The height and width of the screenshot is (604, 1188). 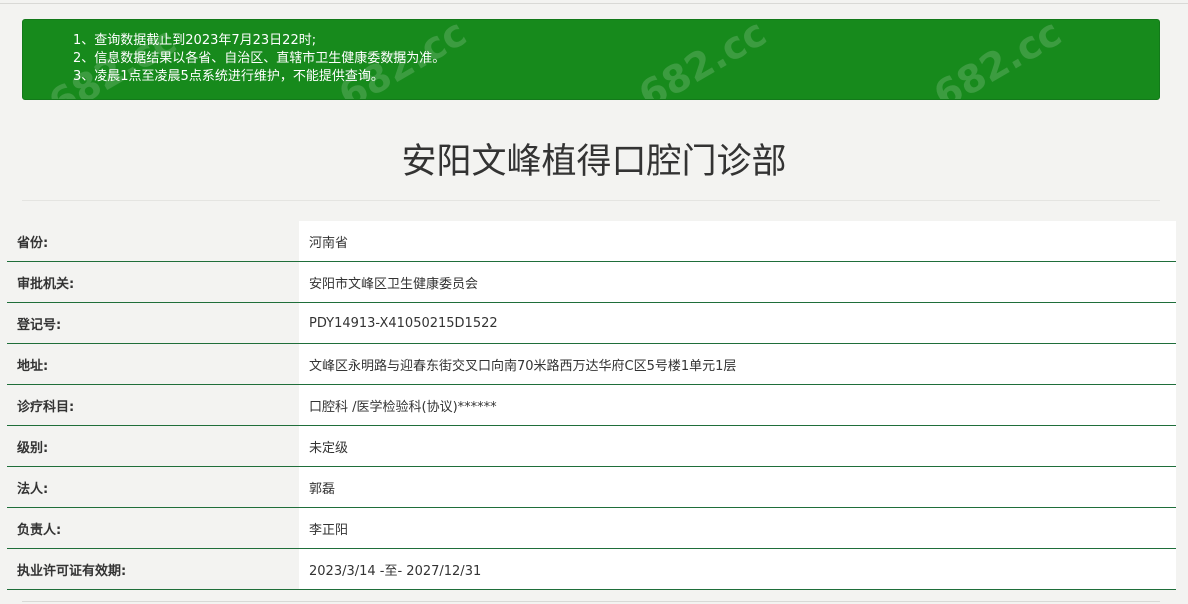 I want to click on approval-authority-value: 安阳市文峰区卫生健康委员会, so click(x=737, y=282).